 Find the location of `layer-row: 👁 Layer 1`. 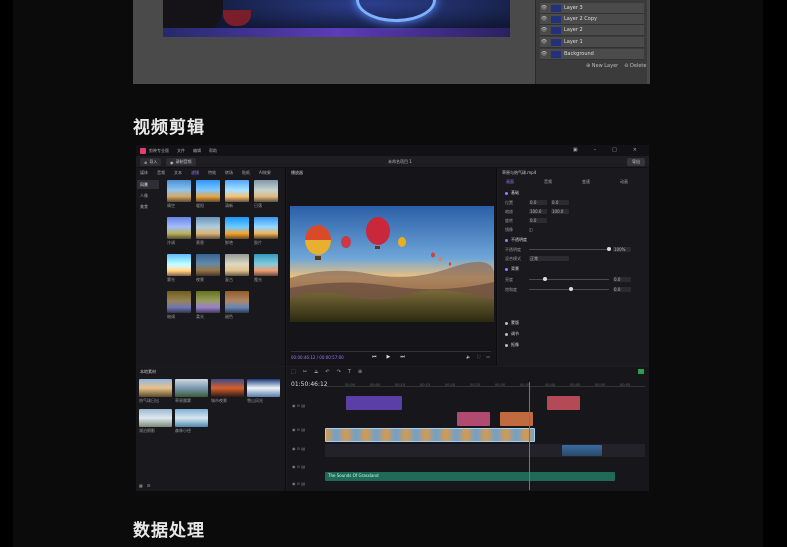

layer-row: 👁 Layer 1 is located at coordinates (592, 42).